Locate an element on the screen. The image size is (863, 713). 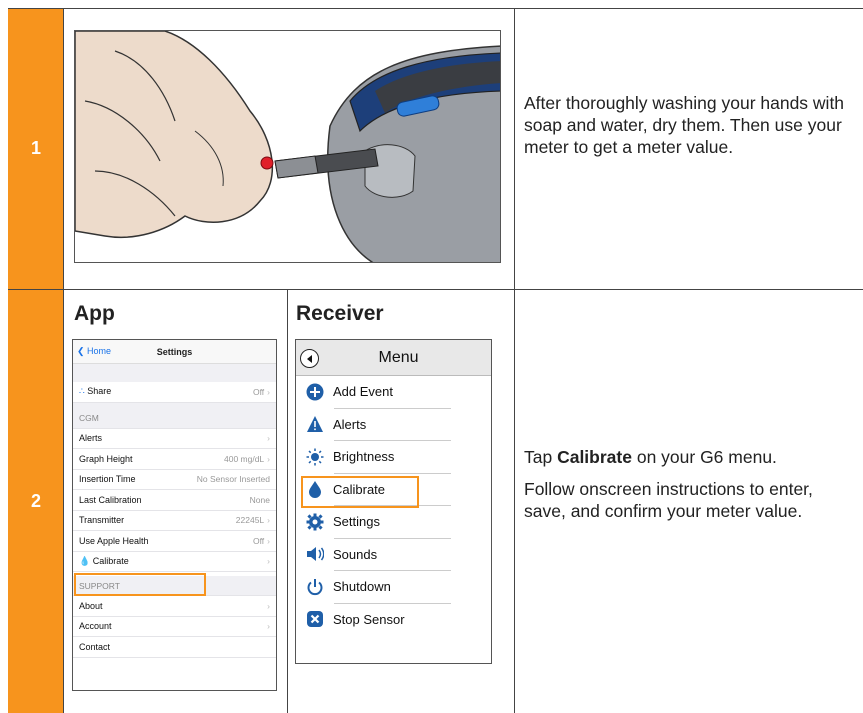
step-2-text-1: Tap Calibrate on your G6 menu. is located at coordinates (689, 457).